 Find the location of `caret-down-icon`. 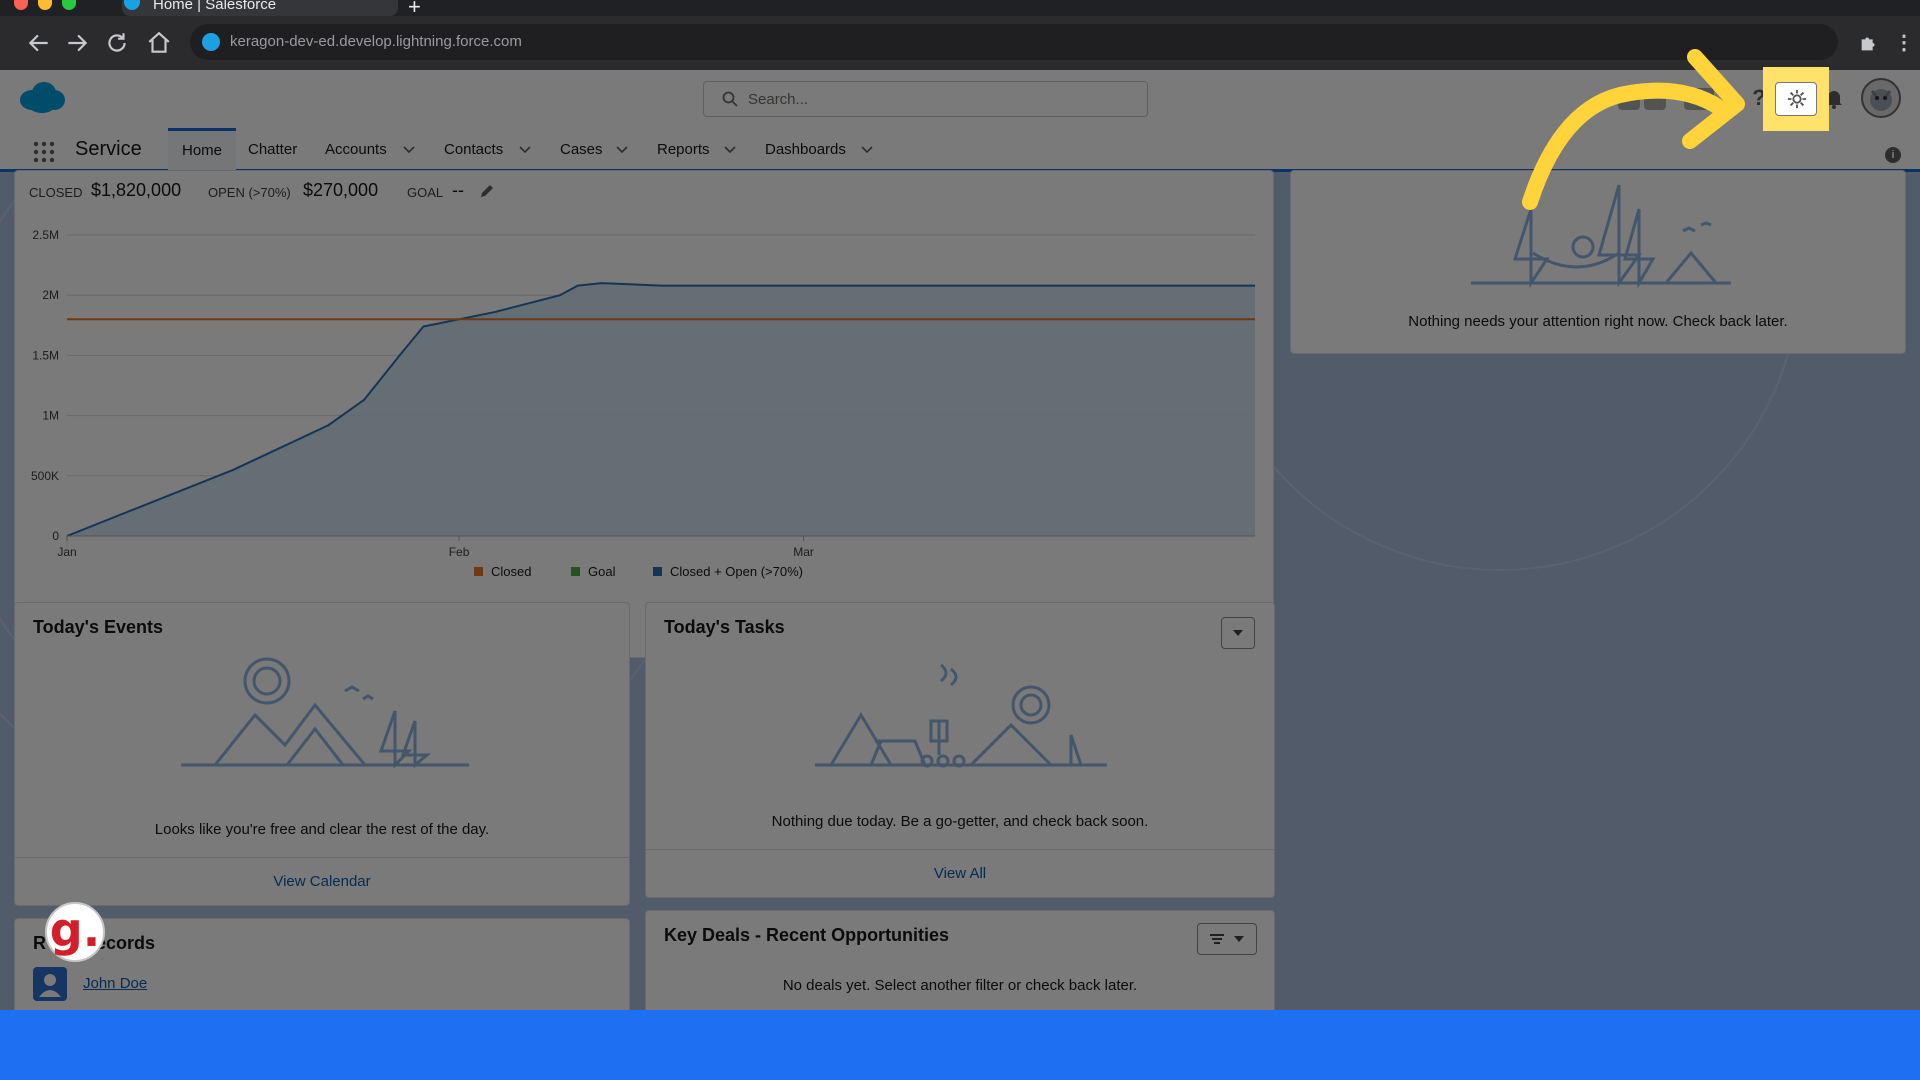

caret-down-icon is located at coordinates (1238, 633).